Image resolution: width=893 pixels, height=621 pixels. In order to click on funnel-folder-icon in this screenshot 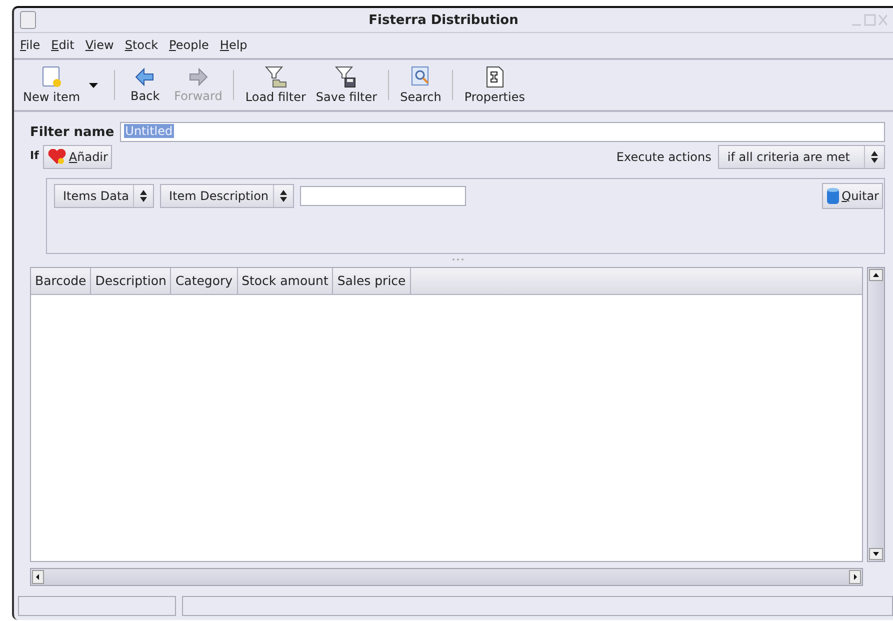, I will do `click(275, 77)`.